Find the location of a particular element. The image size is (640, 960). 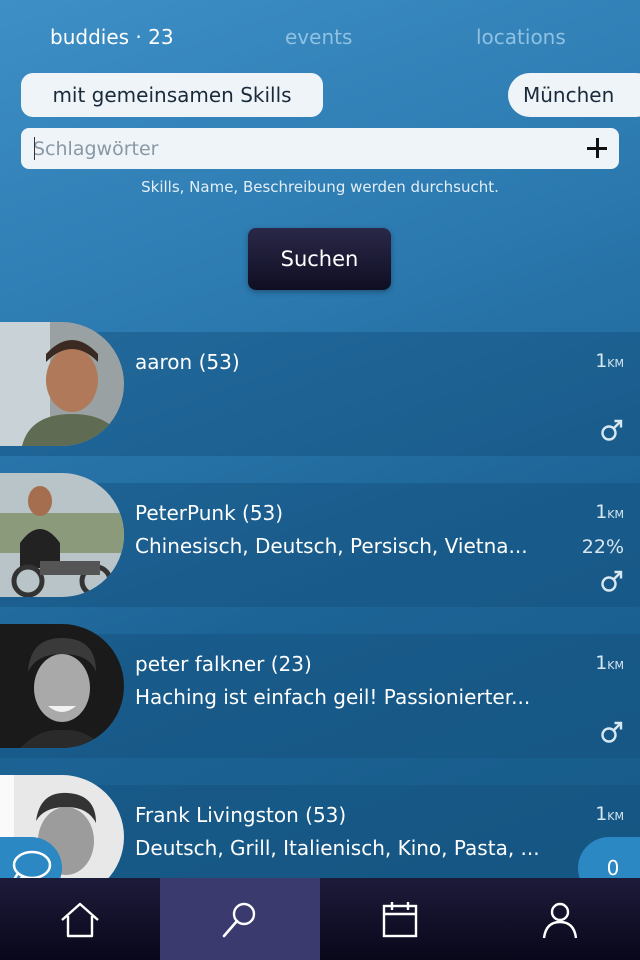

skills-filter-button: mit gemeinsamen Skills is located at coordinates (172, 95).